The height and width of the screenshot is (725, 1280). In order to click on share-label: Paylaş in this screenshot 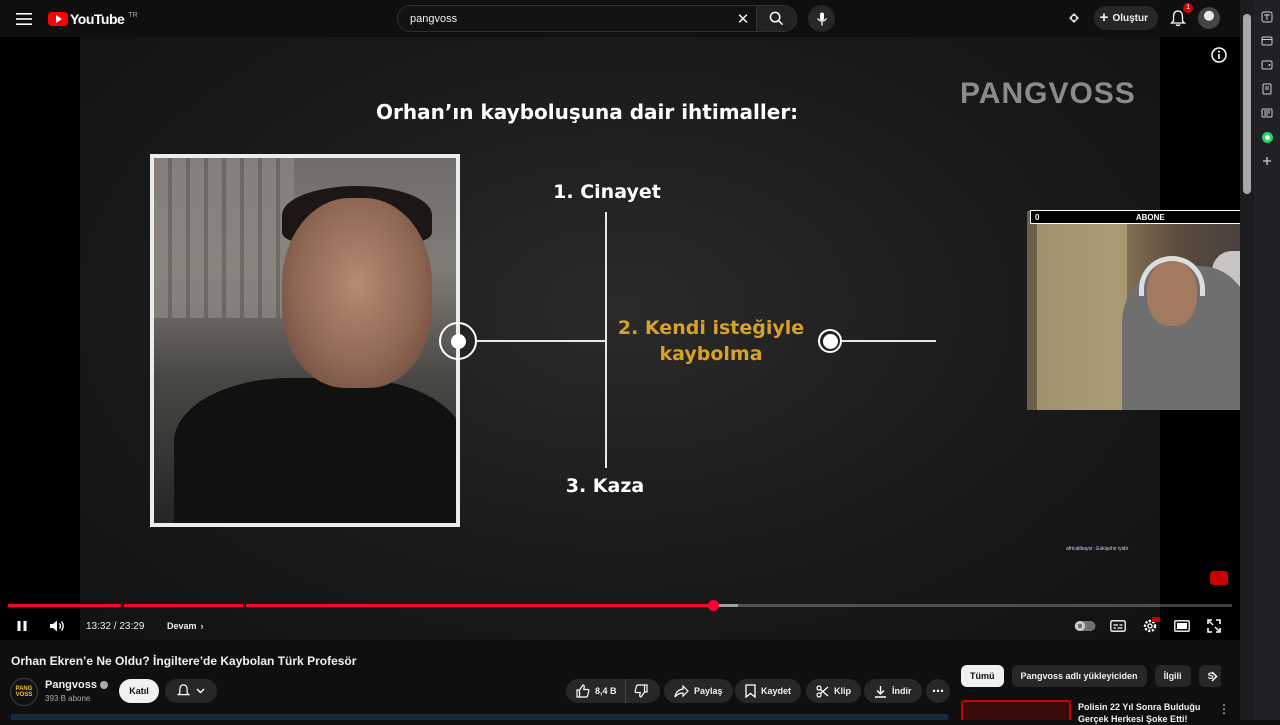, I will do `click(708, 691)`.